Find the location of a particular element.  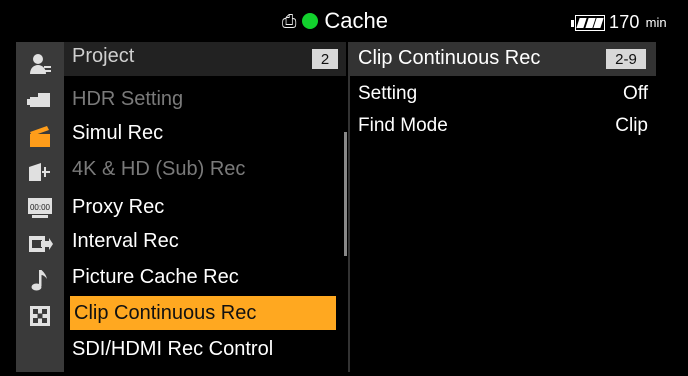

music-note-icon is located at coordinates (40, 280).